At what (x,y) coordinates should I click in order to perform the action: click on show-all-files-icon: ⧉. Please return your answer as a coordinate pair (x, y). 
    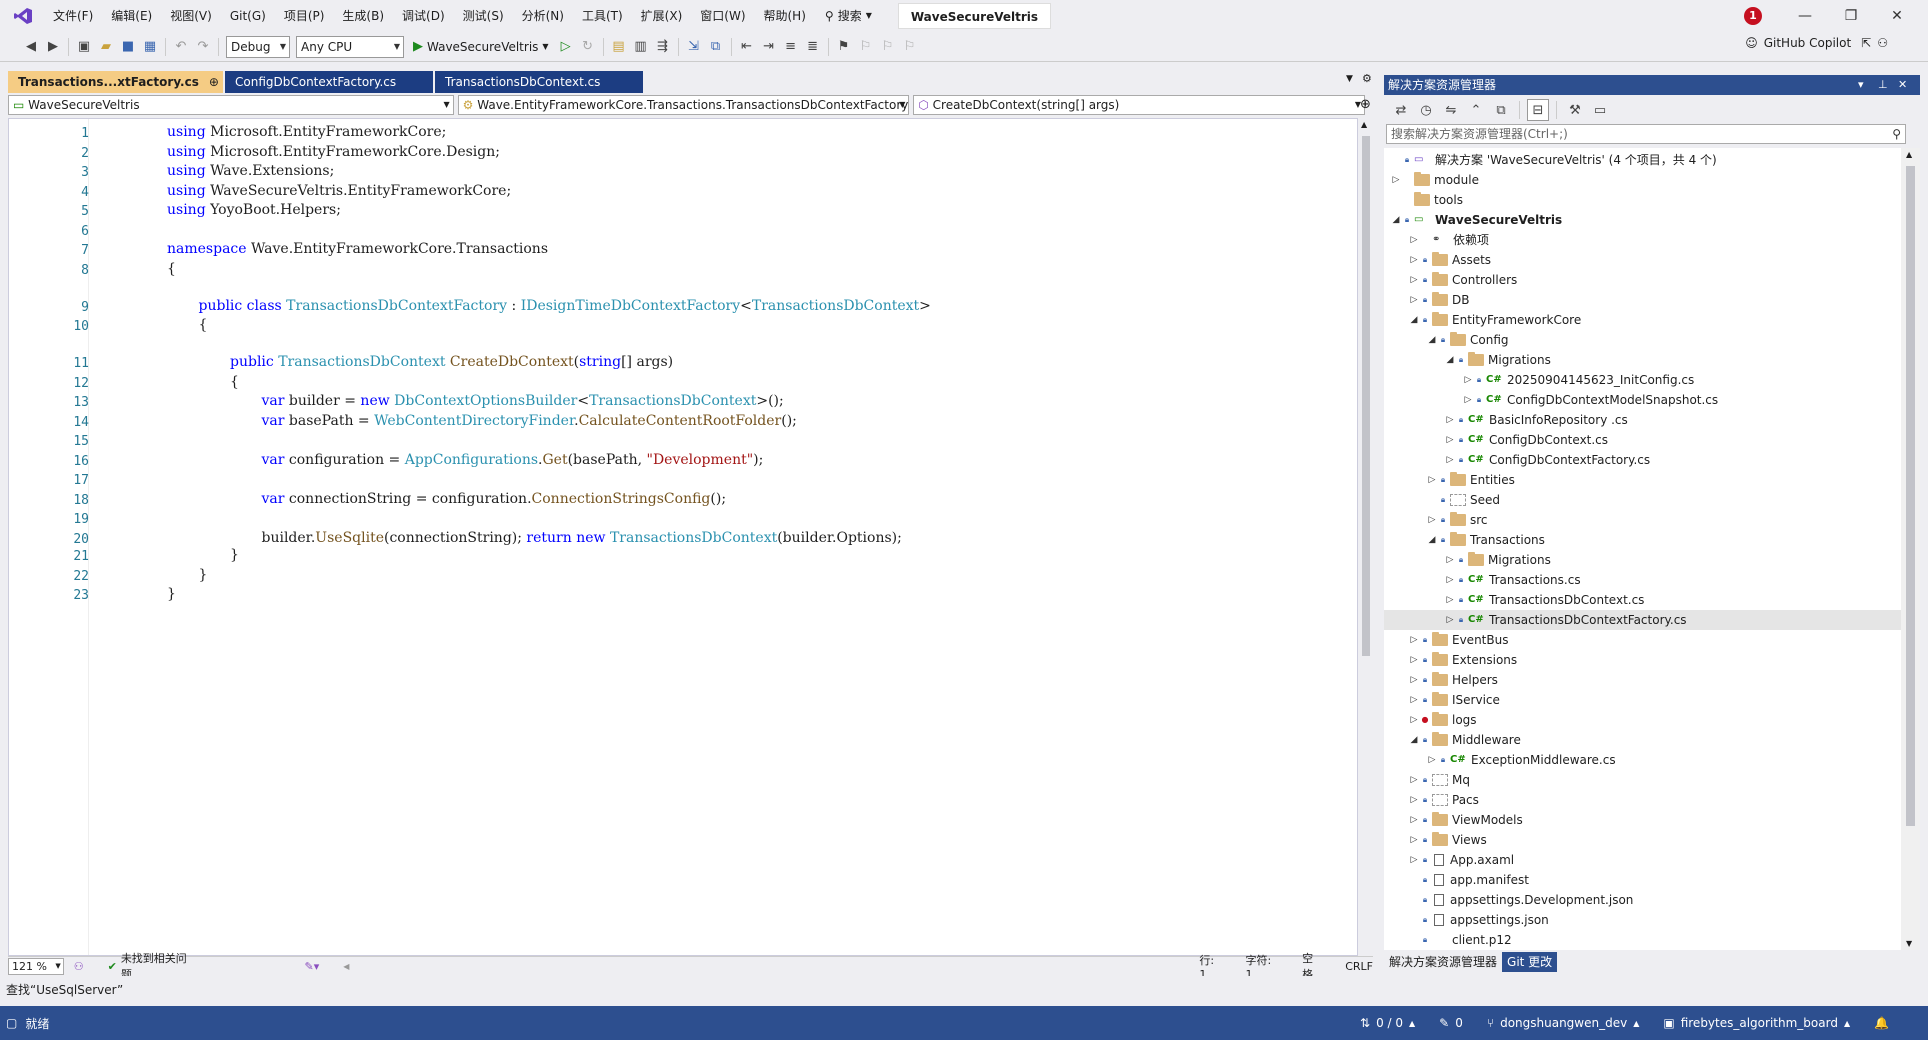
    Looking at the image, I should click on (1501, 110).